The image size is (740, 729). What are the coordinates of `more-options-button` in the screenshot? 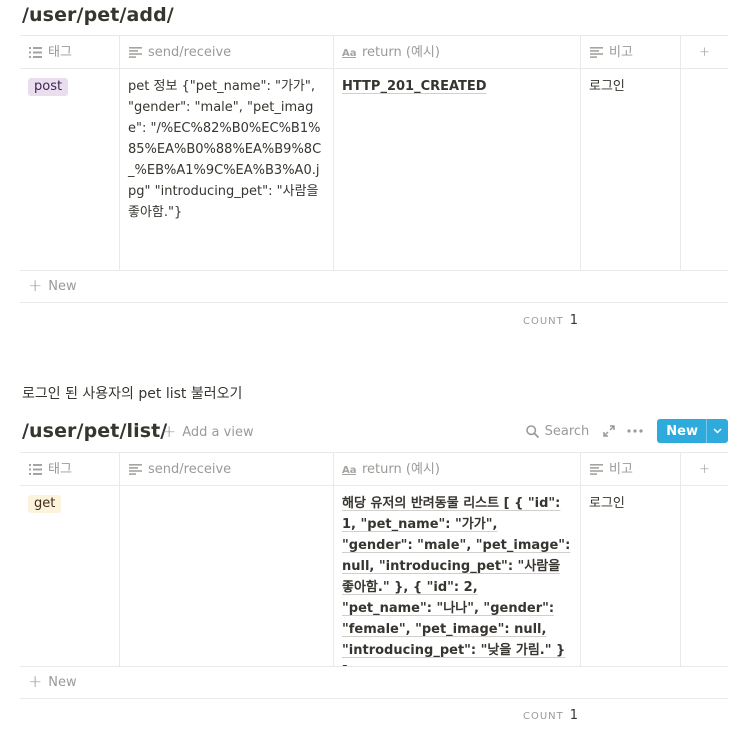 It's located at (635, 431).